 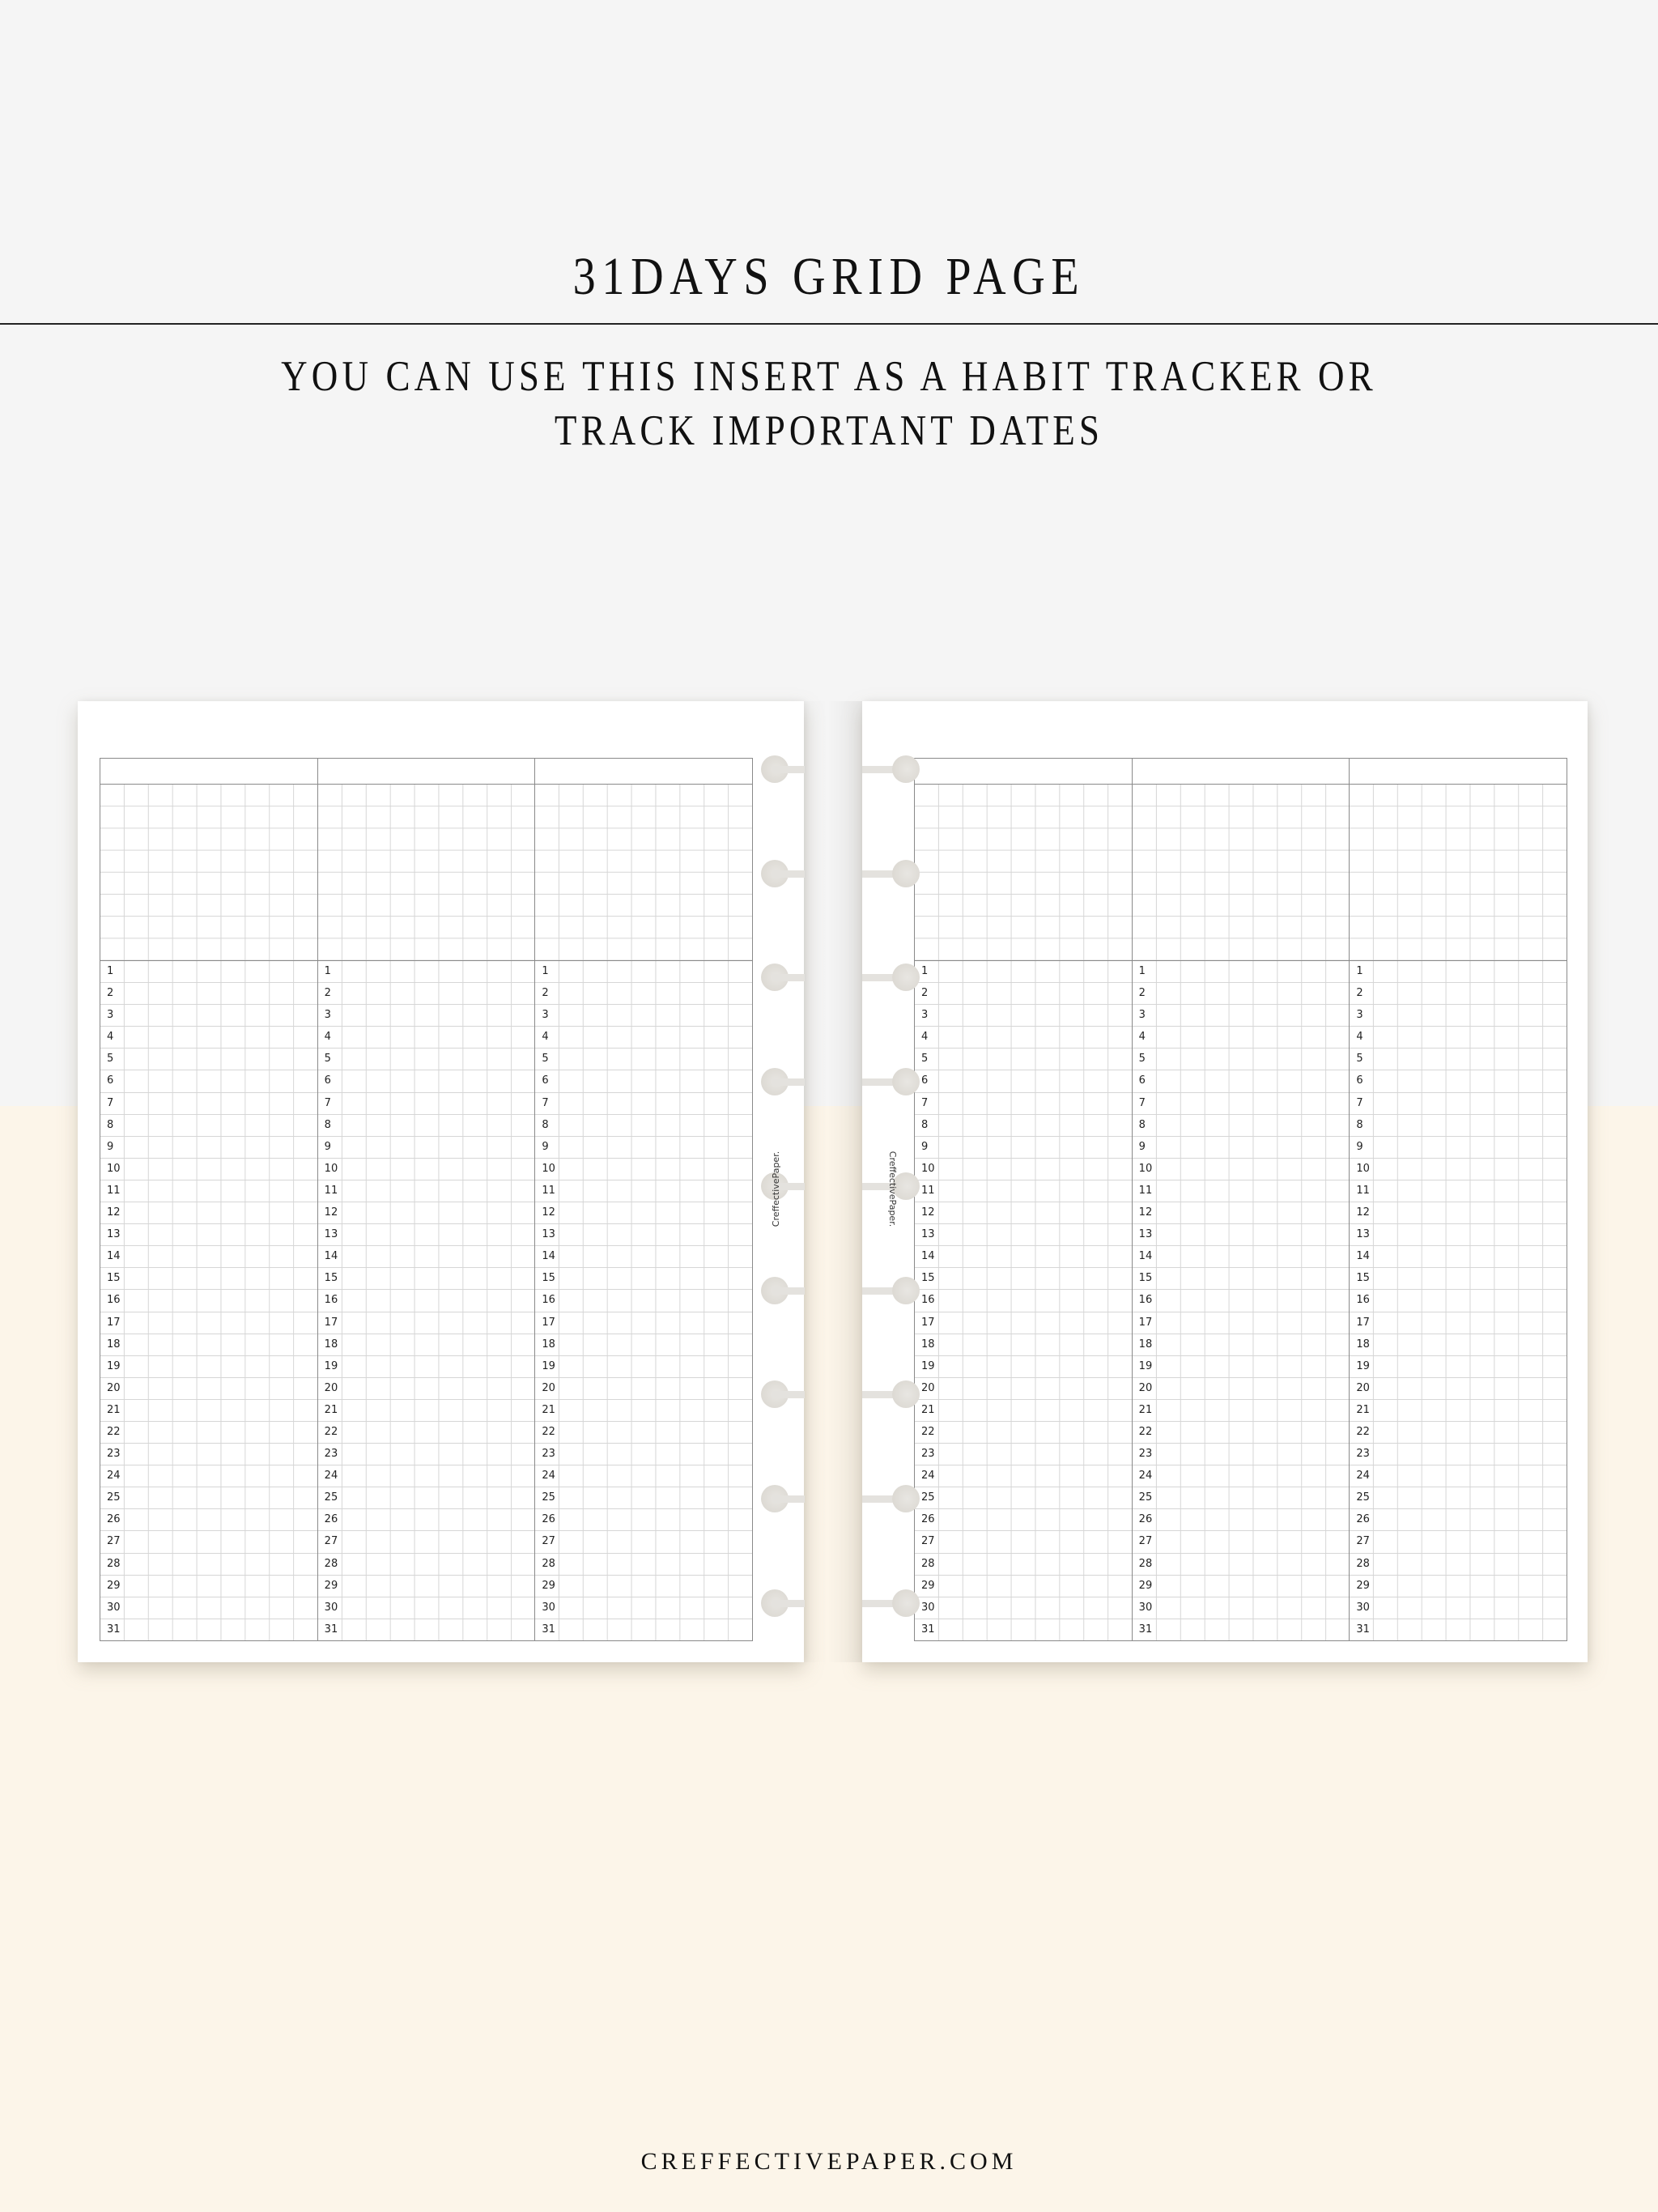 I want to click on day-number: 8, so click(x=327, y=1124).